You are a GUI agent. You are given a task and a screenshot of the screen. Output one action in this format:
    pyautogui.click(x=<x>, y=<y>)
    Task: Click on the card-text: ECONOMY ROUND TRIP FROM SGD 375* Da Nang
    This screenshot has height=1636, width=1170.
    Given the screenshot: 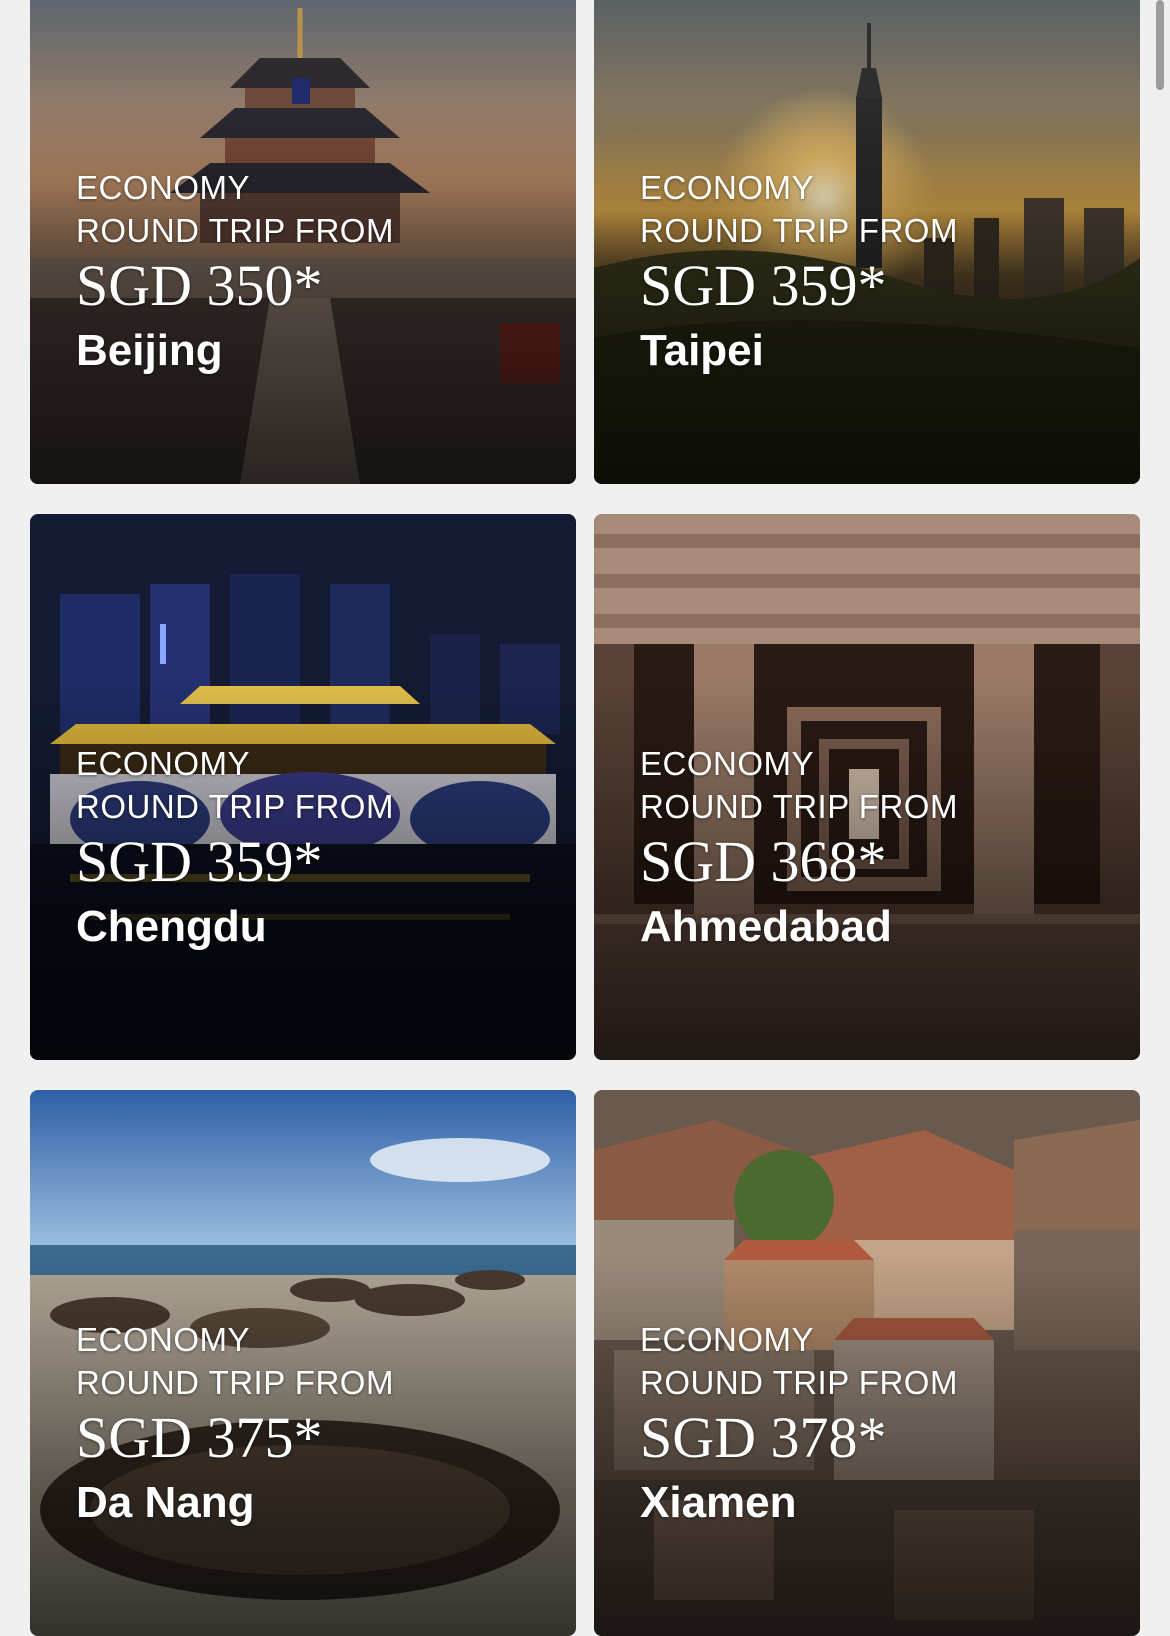 What is the action you would take?
    pyautogui.click(x=235, y=1425)
    